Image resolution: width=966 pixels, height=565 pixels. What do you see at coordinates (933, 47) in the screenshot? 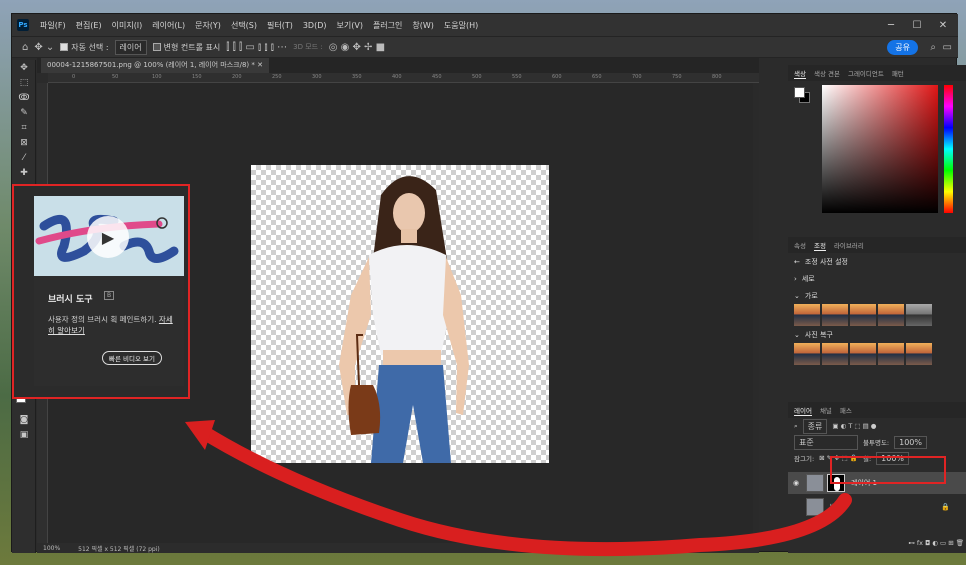
I see `search-icon: ⌕` at bounding box center [933, 47].